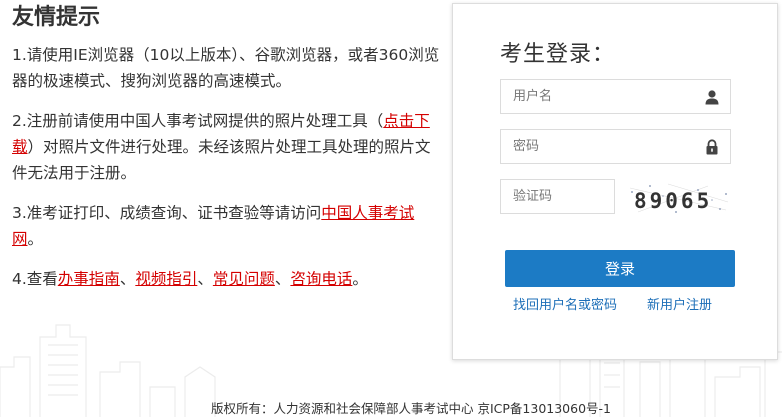  What do you see at coordinates (321, 279) in the screenshot?
I see `contact-phone-link: 咨询电话` at bounding box center [321, 279].